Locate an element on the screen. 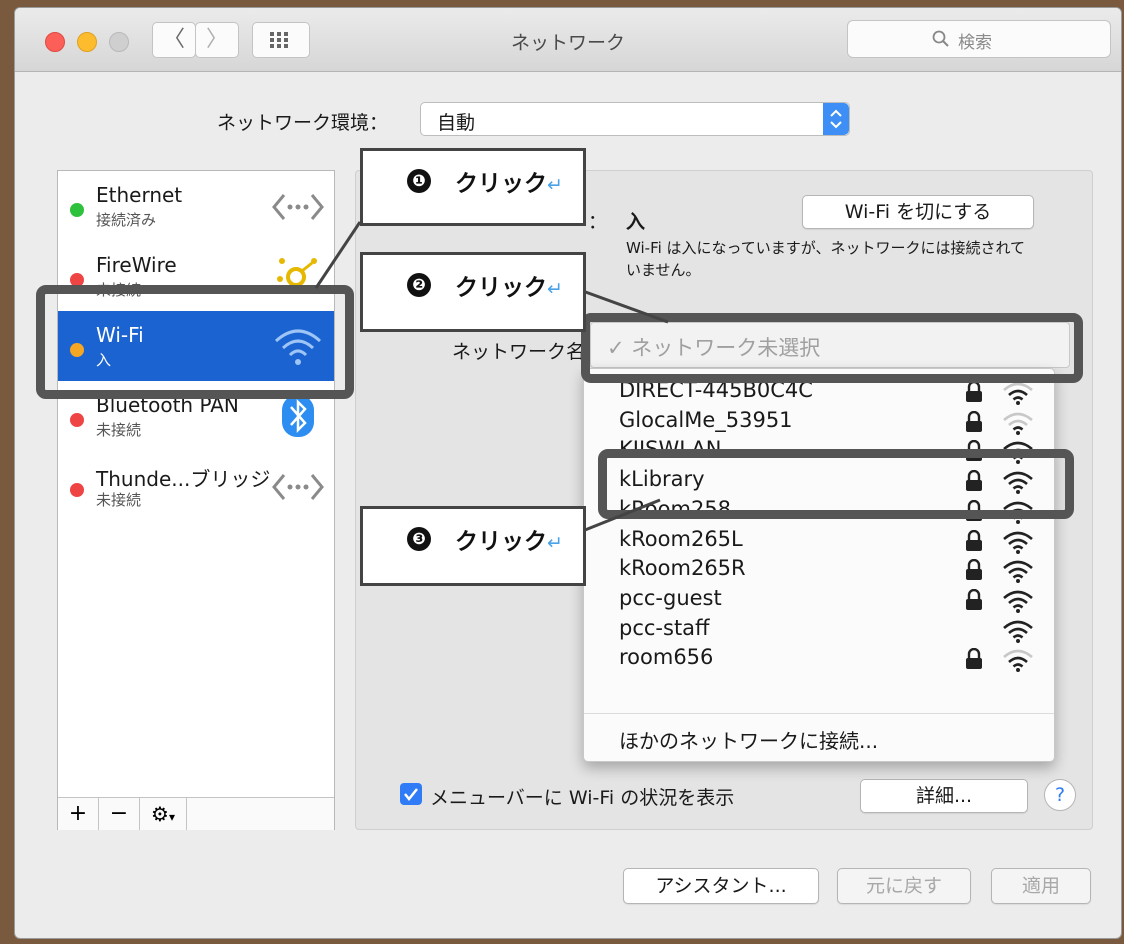 This screenshot has width=1124, height=944. callout-connectors is located at coordinates (491, 377).